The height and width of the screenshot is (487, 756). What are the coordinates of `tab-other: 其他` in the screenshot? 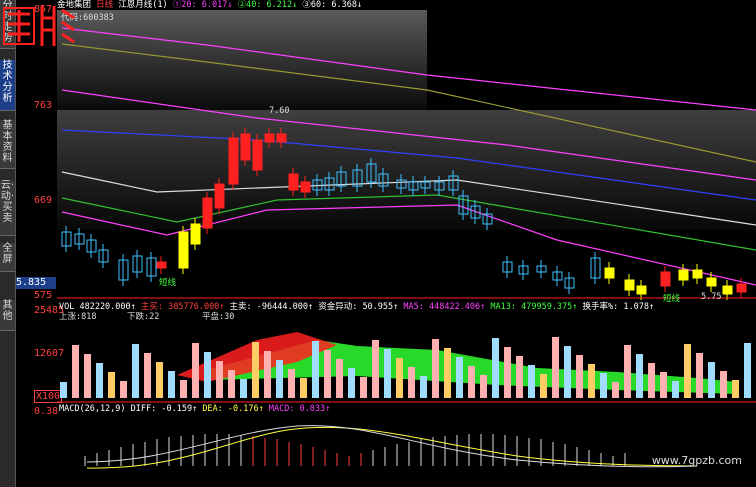 It's located at (7, 315).